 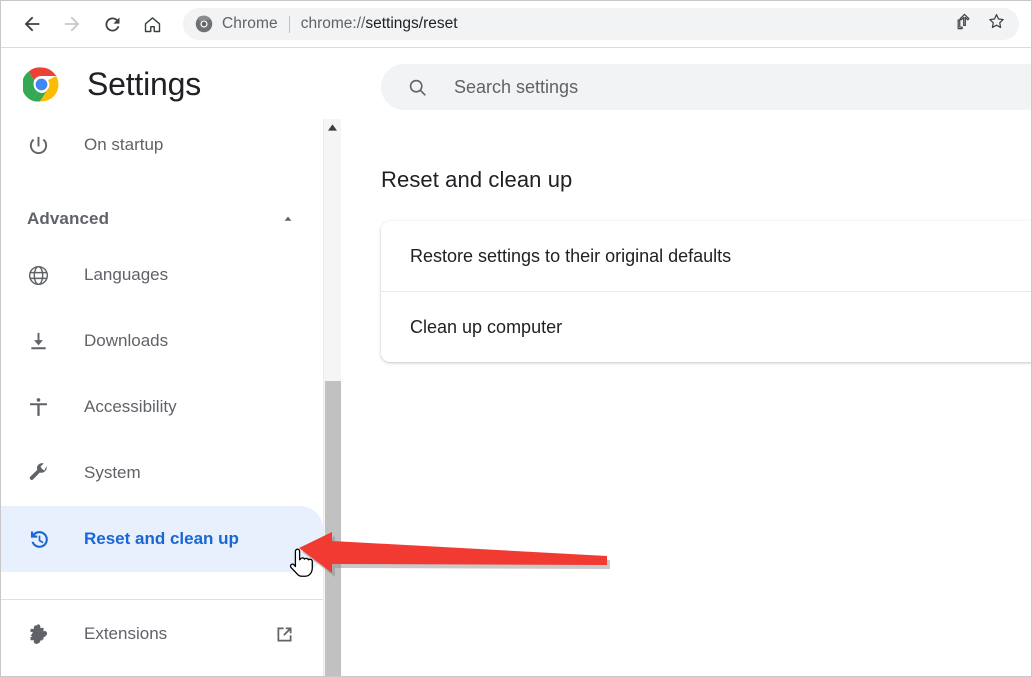 What do you see at coordinates (288, 219) in the screenshot?
I see `chevron-up-icon` at bounding box center [288, 219].